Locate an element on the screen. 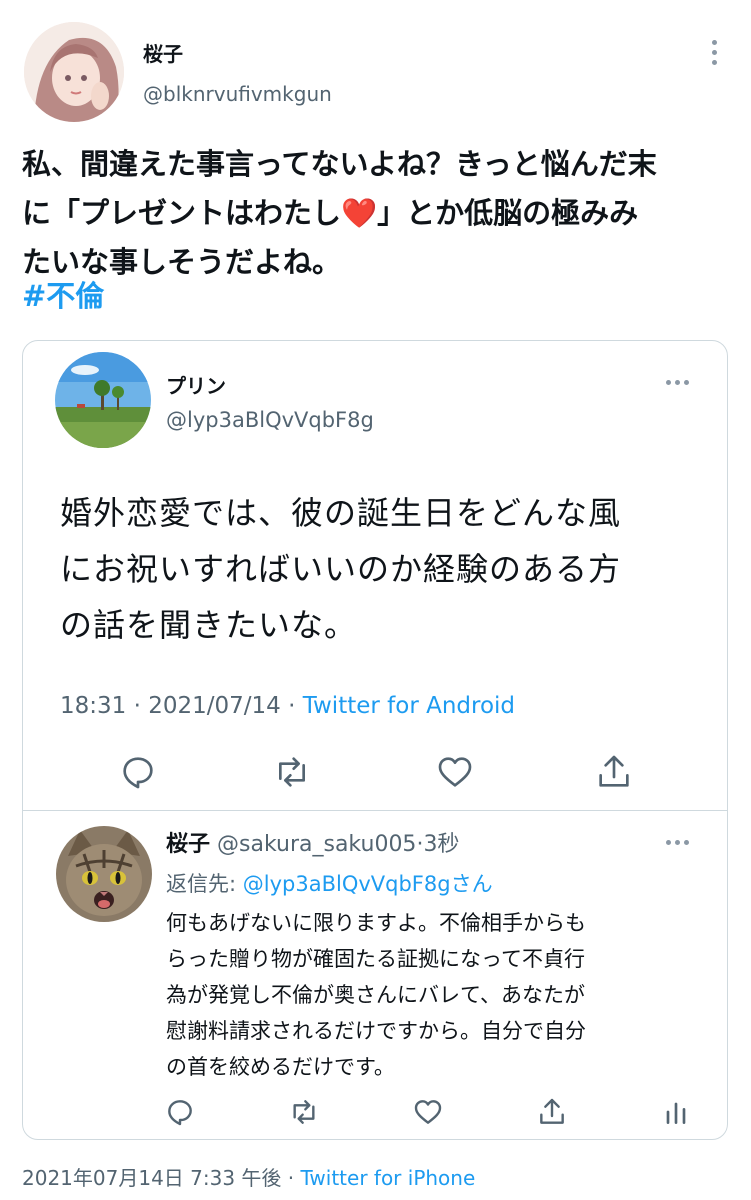 This screenshot has width=751, height=1200. tweet-text-line: 為が発覚し不倫が奥さんにバレて、あなたが is located at coordinates (375, 995).